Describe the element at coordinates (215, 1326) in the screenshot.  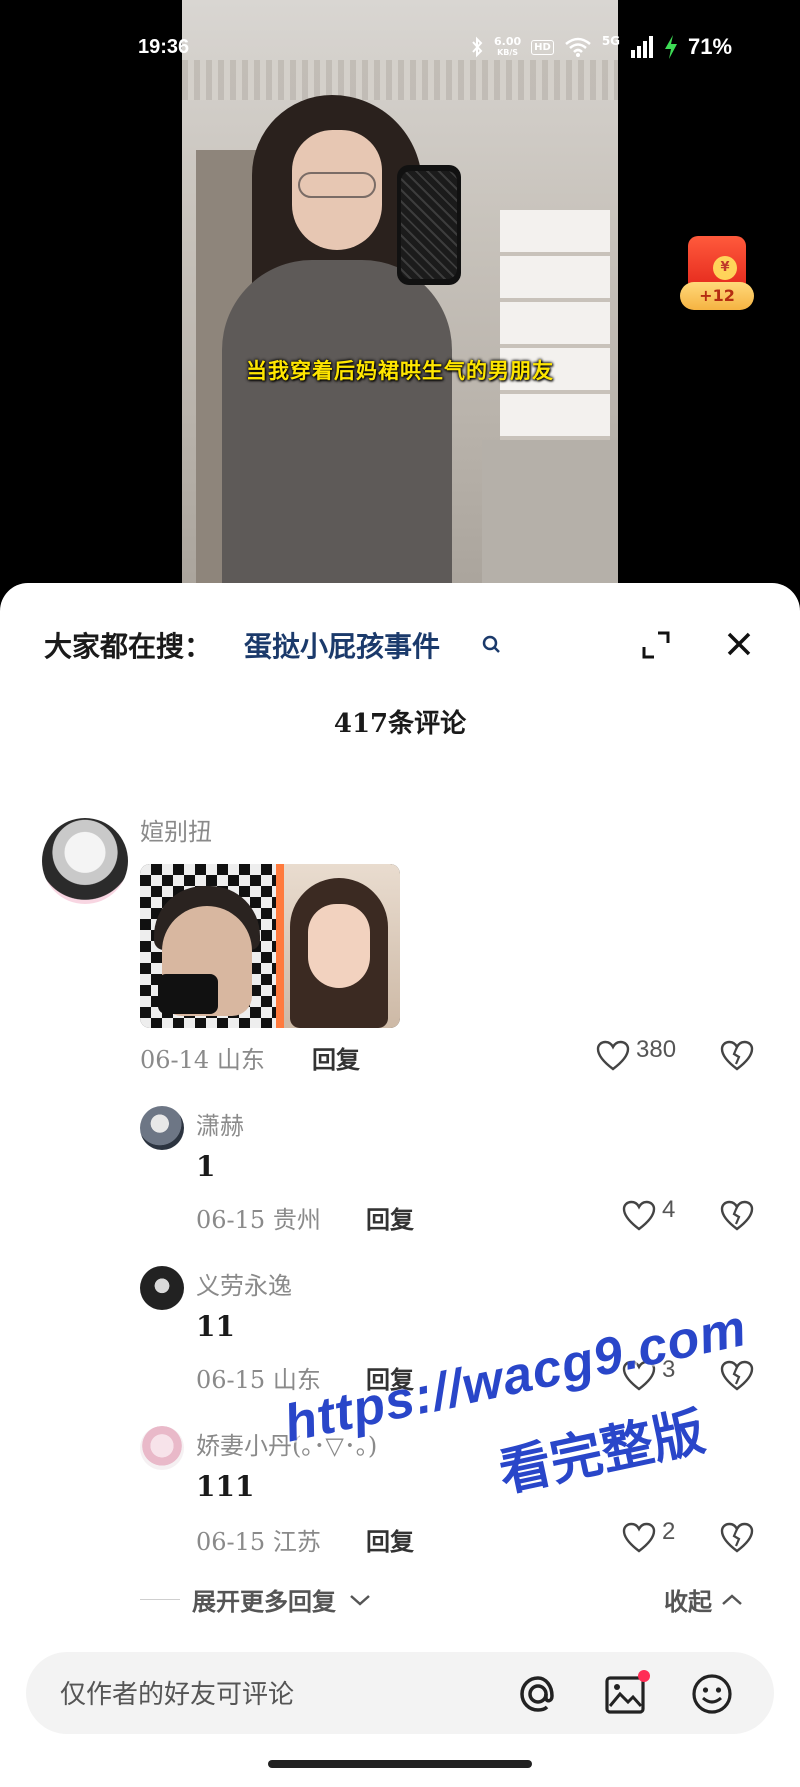
I see `comment-text: 11` at that location.